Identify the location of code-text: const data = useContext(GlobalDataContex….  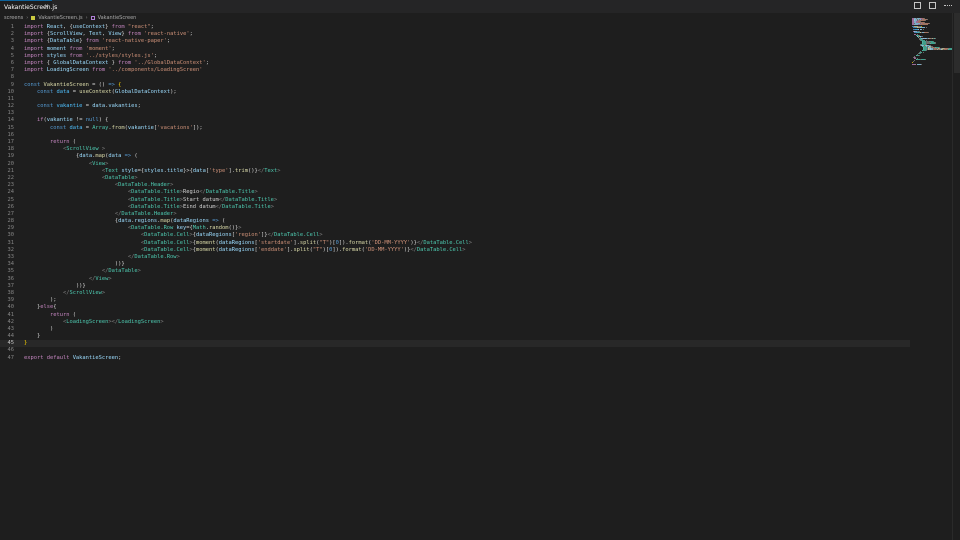
(100, 92).